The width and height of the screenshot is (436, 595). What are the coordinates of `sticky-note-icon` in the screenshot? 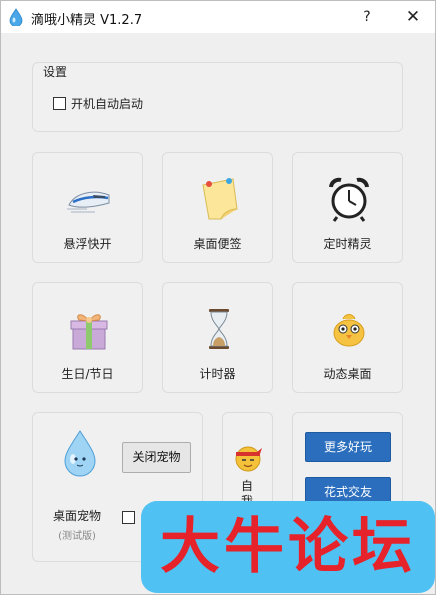 It's located at (220, 199).